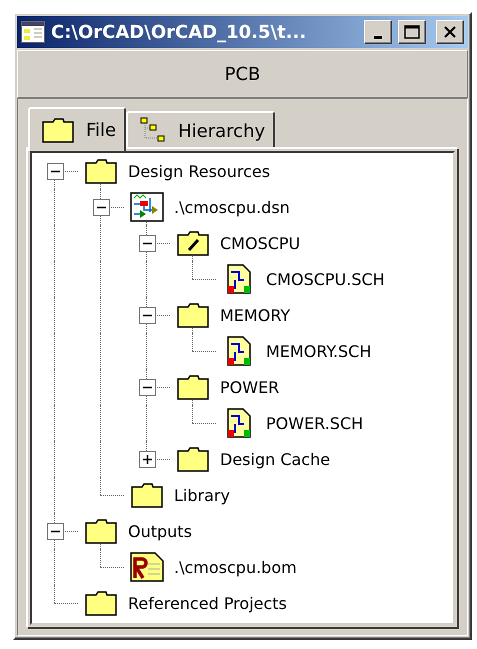 The height and width of the screenshot is (649, 477). I want to click on maximize-button, so click(412, 32).